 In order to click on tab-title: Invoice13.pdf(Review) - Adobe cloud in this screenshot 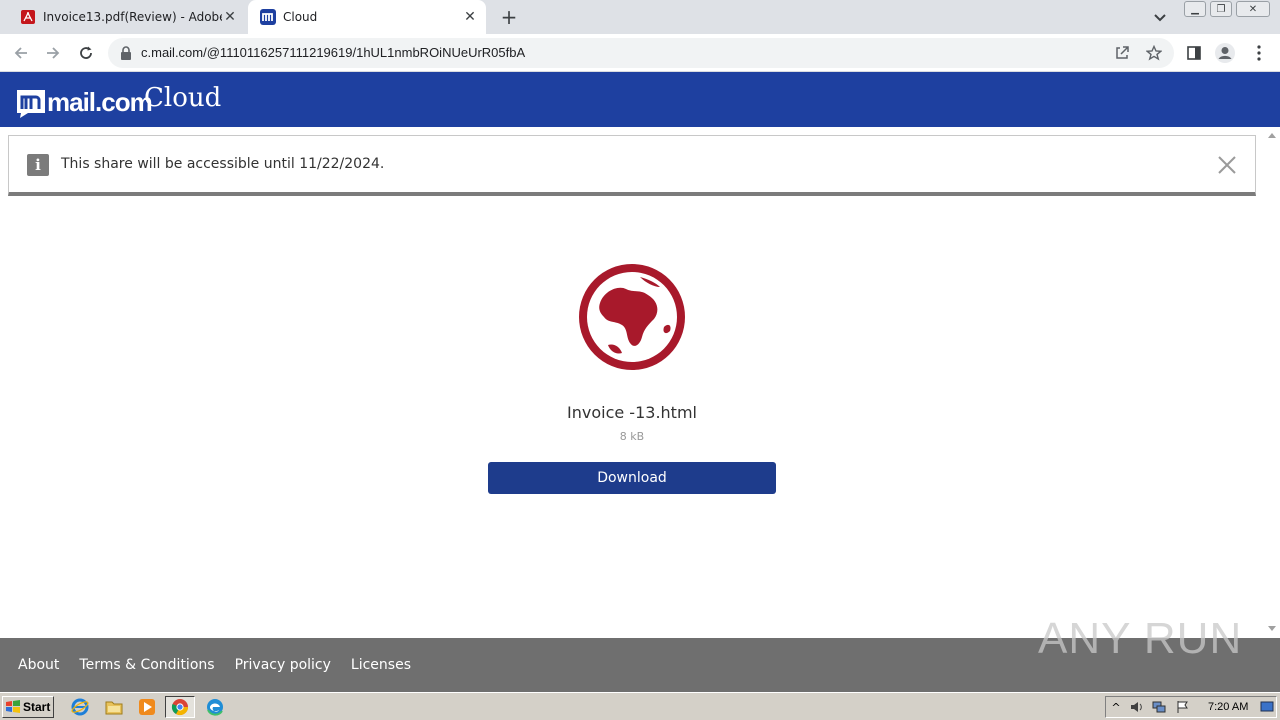, I will do `click(132, 17)`.